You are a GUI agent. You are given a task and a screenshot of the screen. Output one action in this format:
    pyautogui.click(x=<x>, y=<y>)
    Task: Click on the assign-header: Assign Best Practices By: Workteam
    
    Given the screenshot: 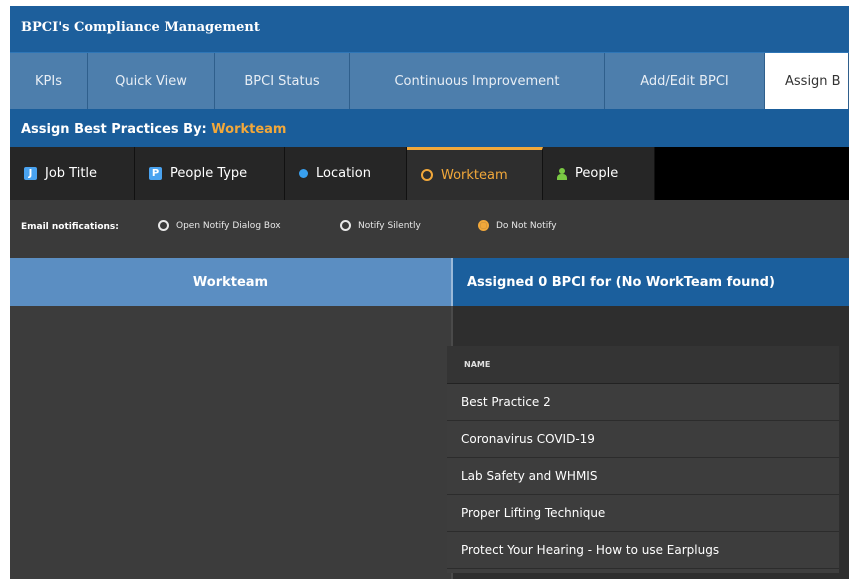 What is the action you would take?
    pyautogui.click(x=429, y=128)
    